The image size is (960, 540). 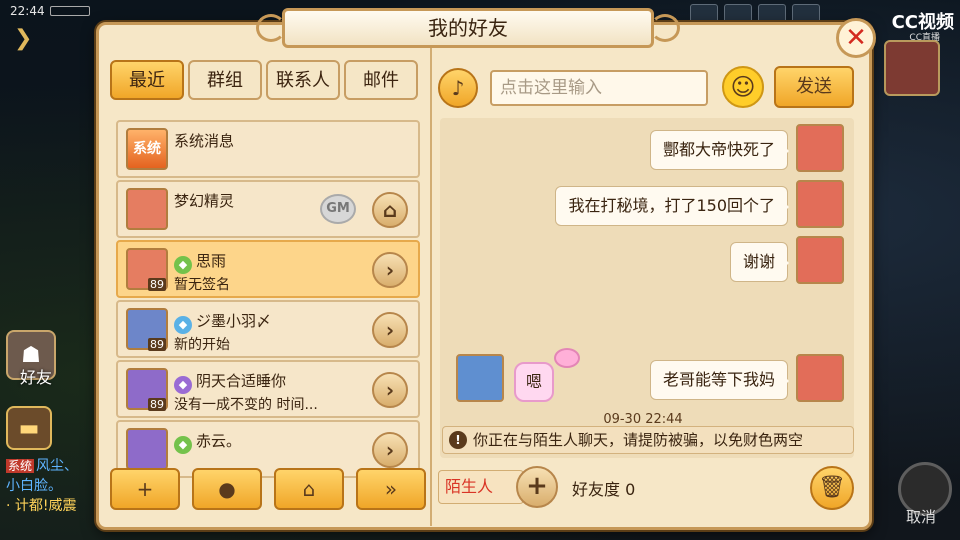 I want to click on tab-mail: 邮件, so click(x=381, y=80).